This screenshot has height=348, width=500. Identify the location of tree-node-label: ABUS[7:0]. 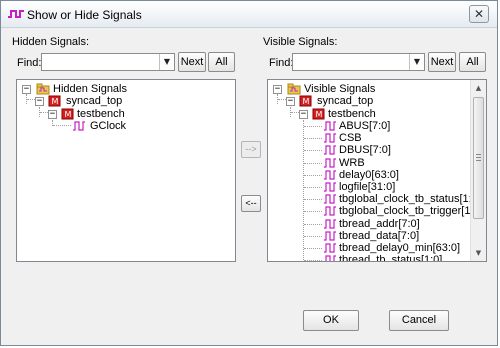
(365, 126).